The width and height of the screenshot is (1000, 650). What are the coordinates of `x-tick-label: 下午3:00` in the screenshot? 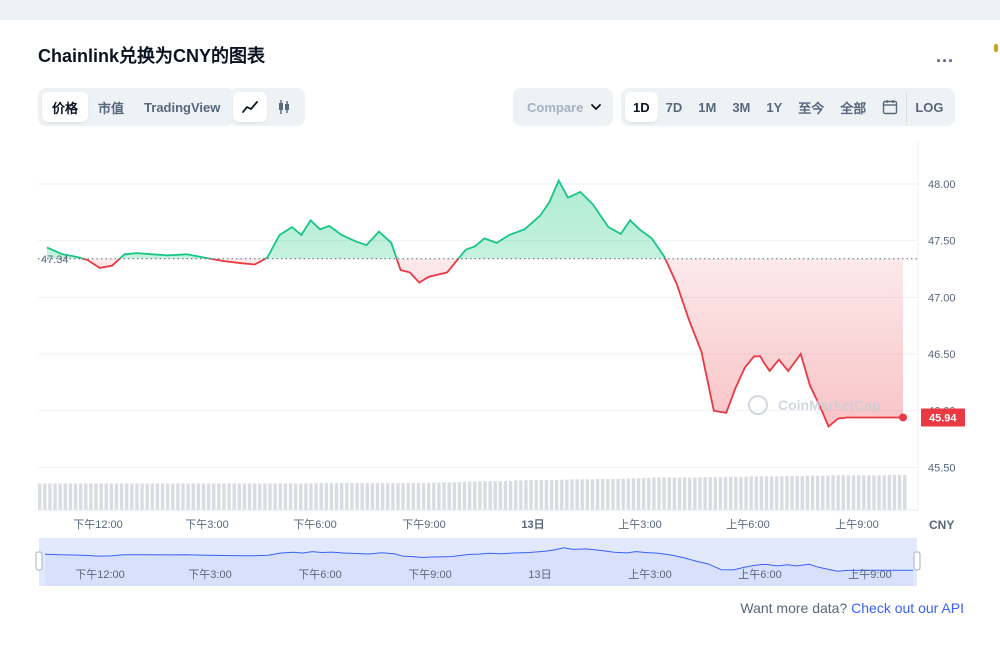 It's located at (206, 524).